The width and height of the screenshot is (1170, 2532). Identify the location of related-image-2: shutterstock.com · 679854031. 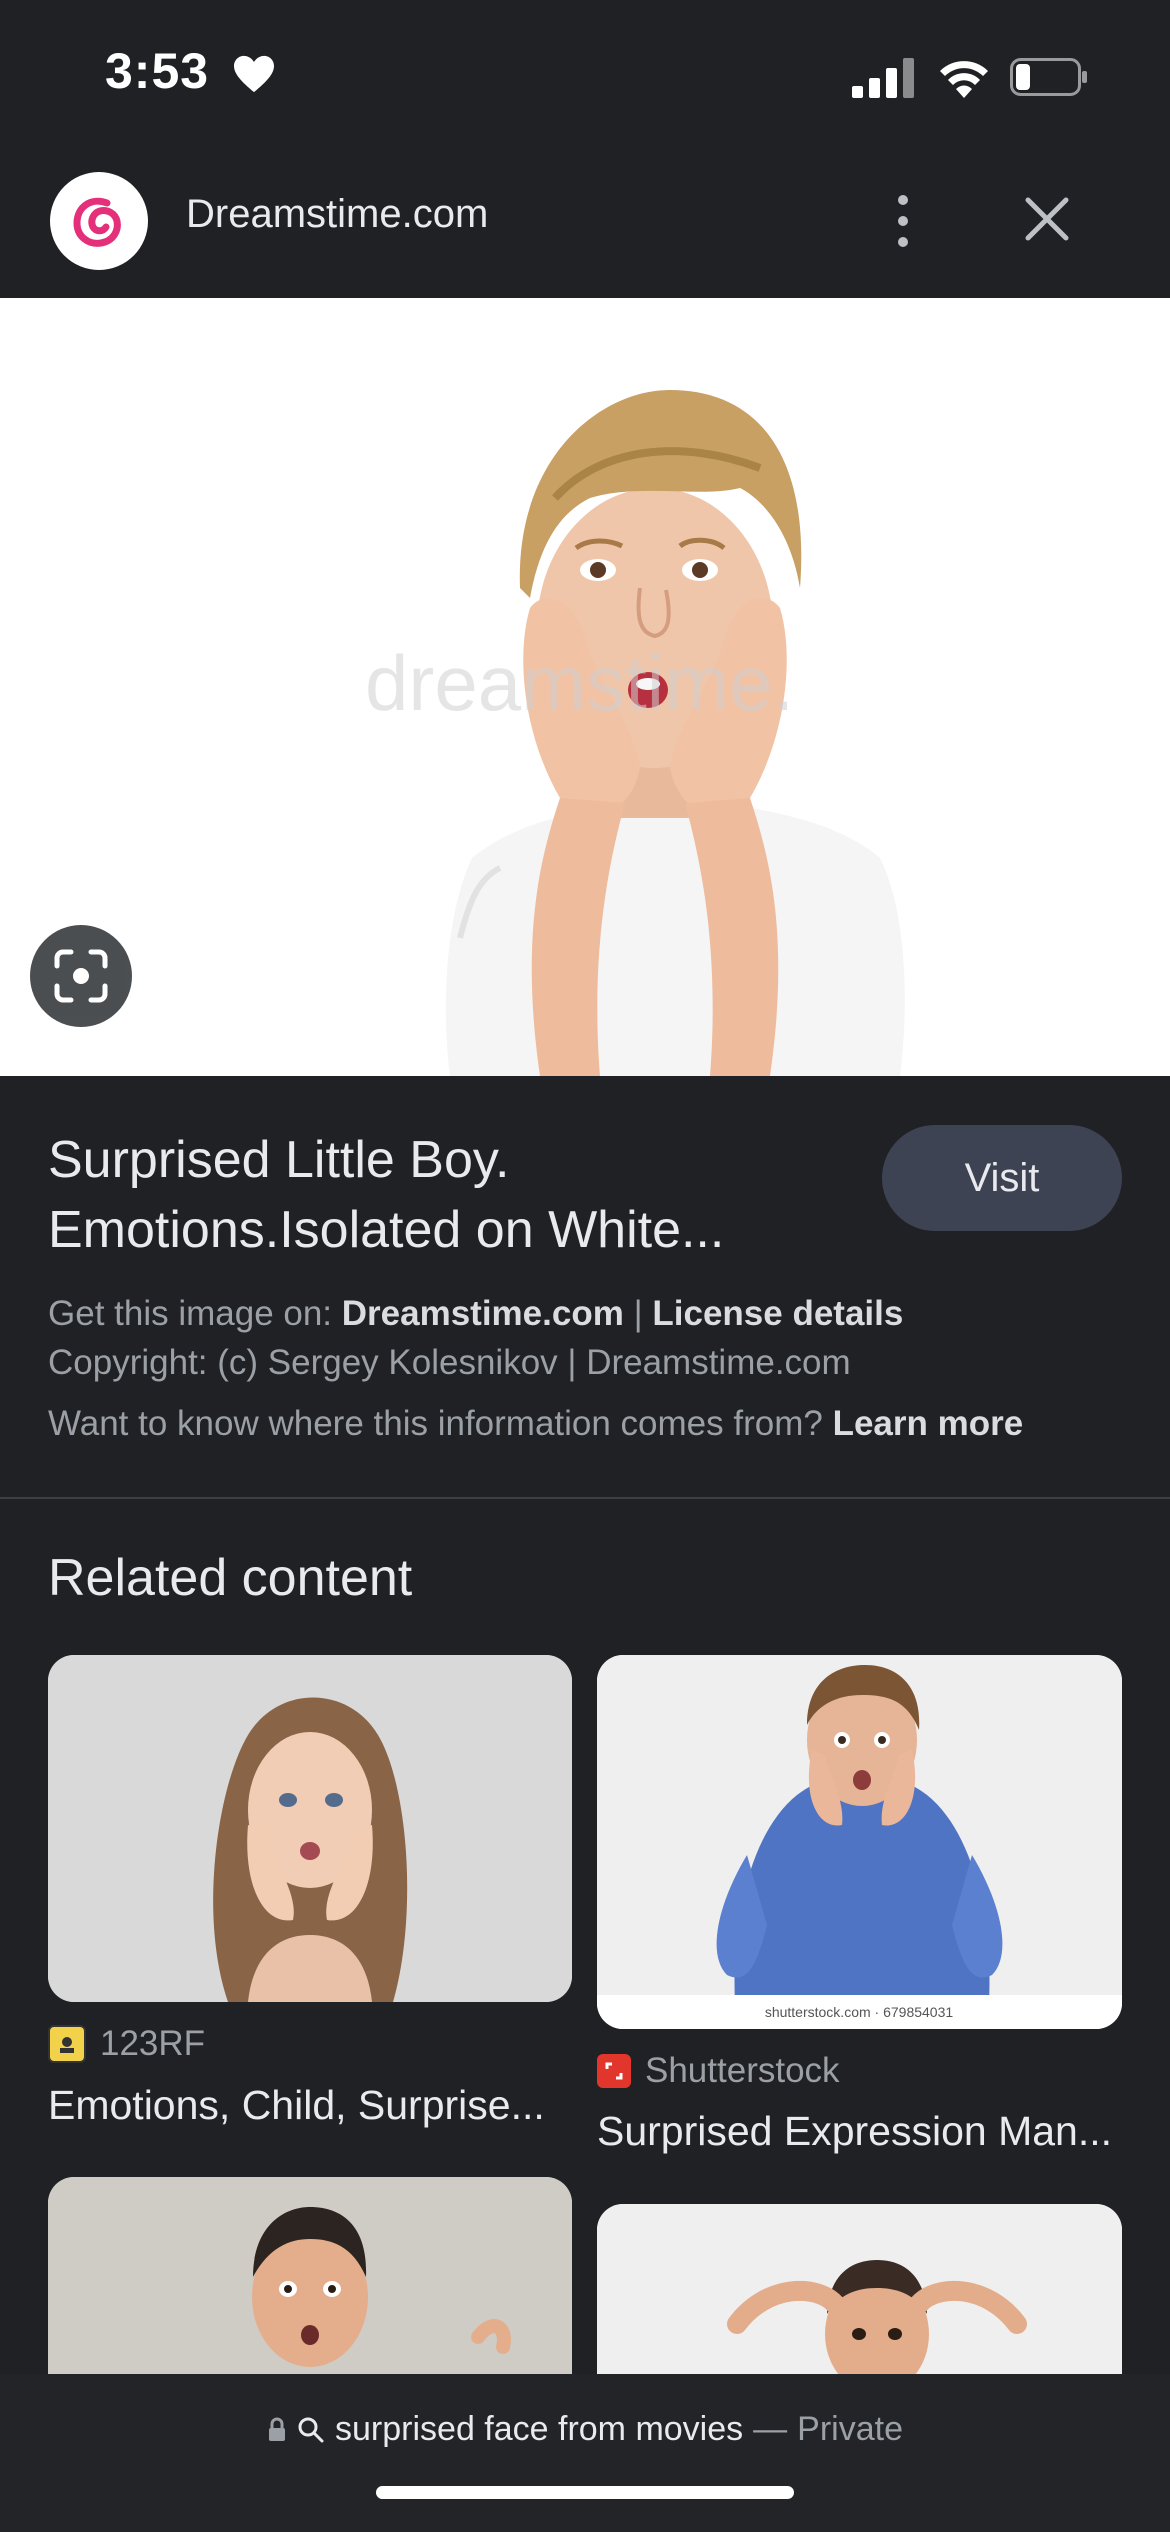
(859, 1842).